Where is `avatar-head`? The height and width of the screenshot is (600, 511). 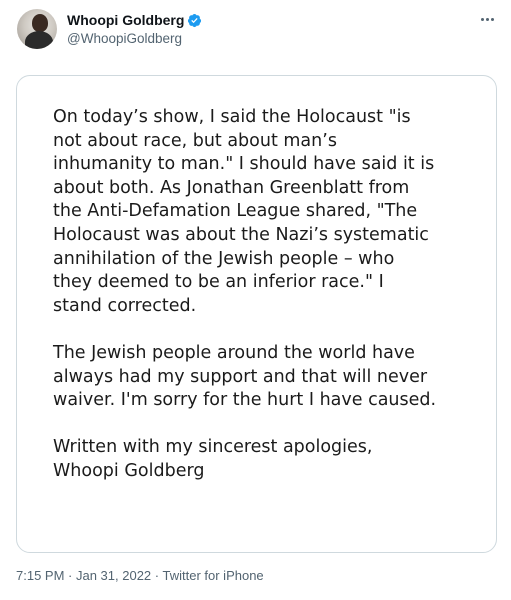
avatar-head is located at coordinates (40, 23).